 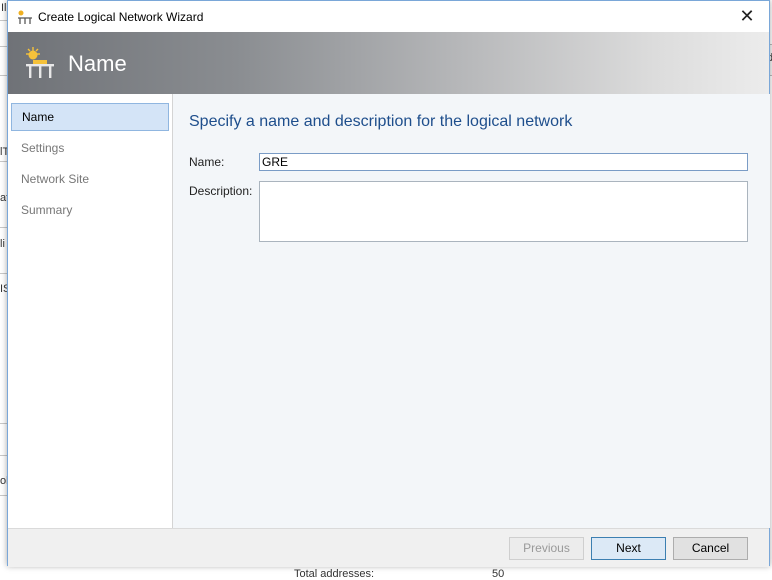 I want to click on title-bar: Create Logical Network Wizard ✕, so click(x=388, y=16).